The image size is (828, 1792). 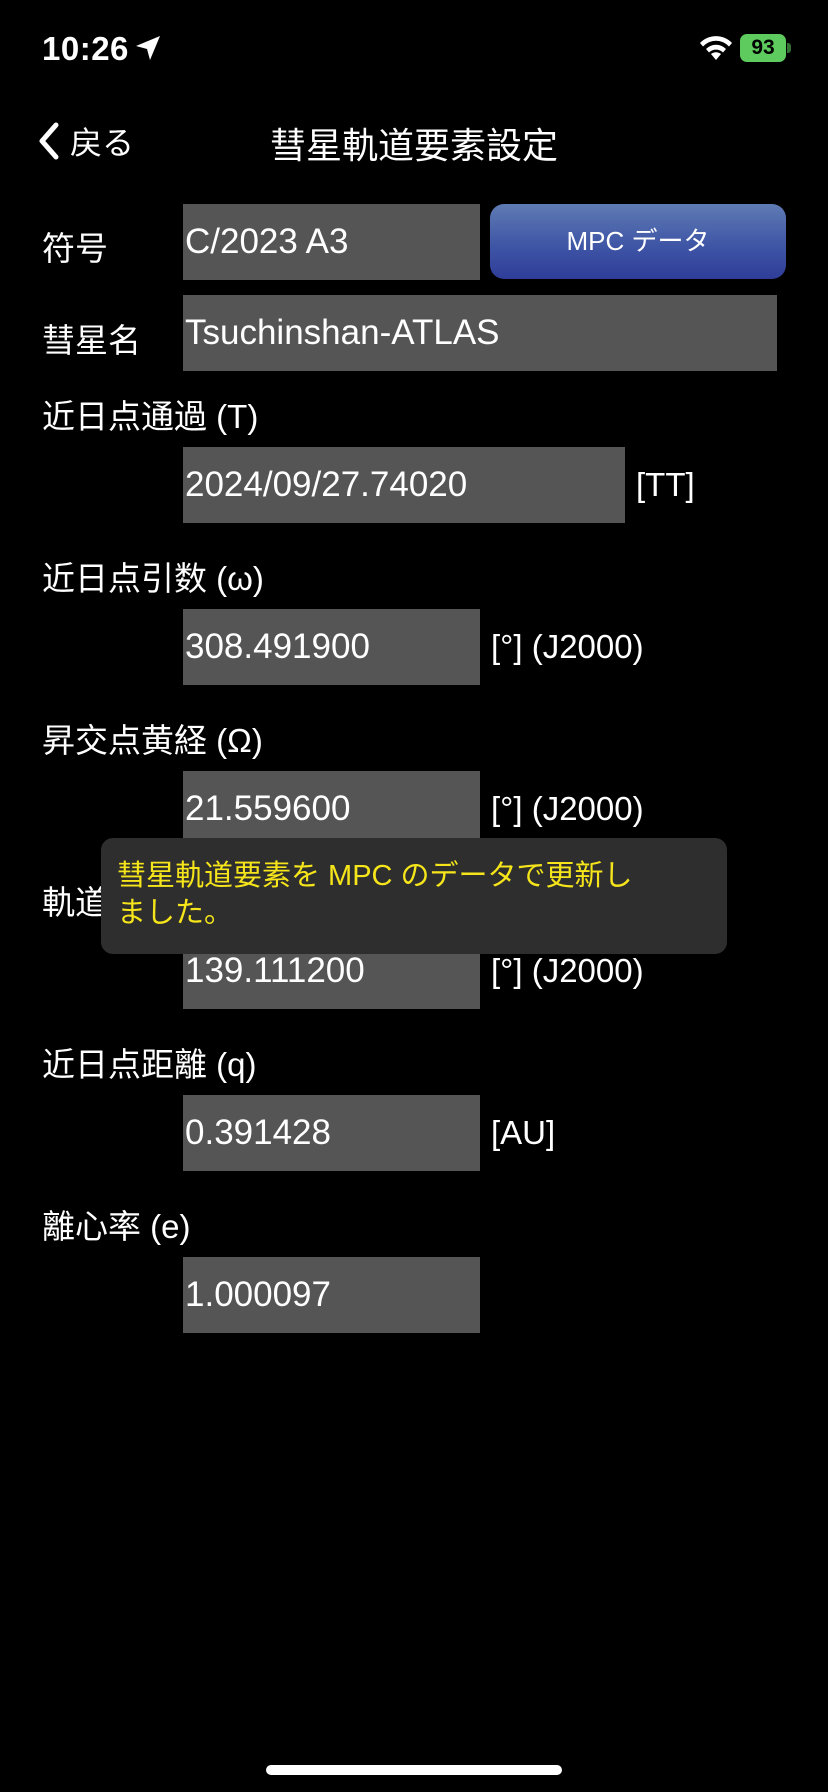 What do you see at coordinates (175, 913) in the screenshot?
I see `toast-line-2: ました。` at bounding box center [175, 913].